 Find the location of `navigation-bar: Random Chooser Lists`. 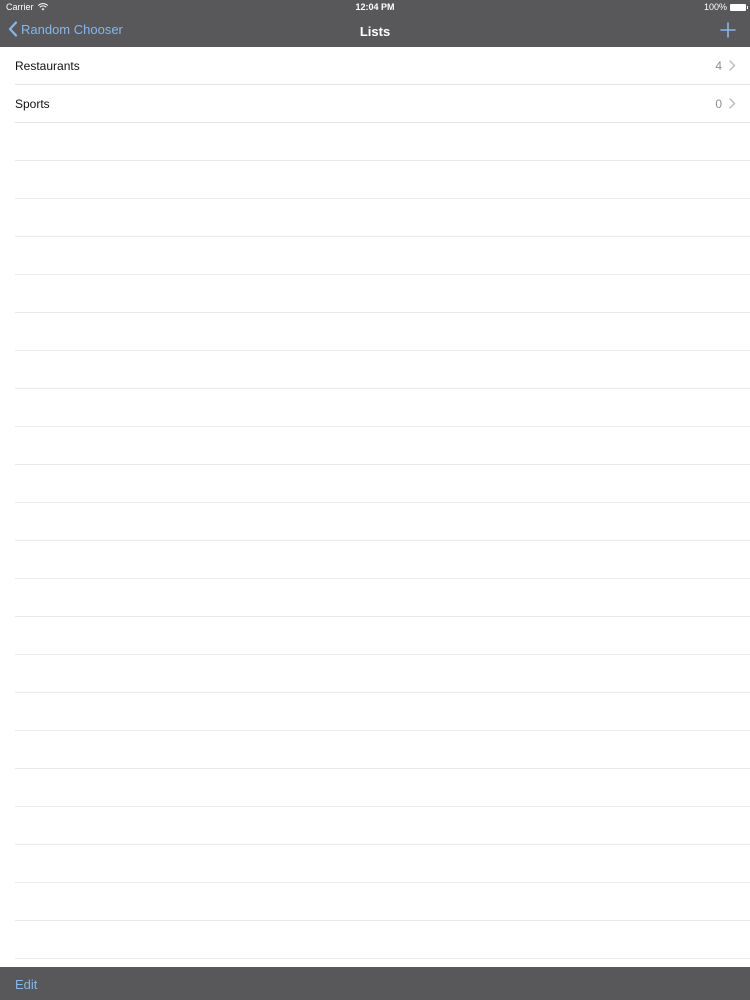

navigation-bar: Random Chooser Lists is located at coordinates (375, 31).